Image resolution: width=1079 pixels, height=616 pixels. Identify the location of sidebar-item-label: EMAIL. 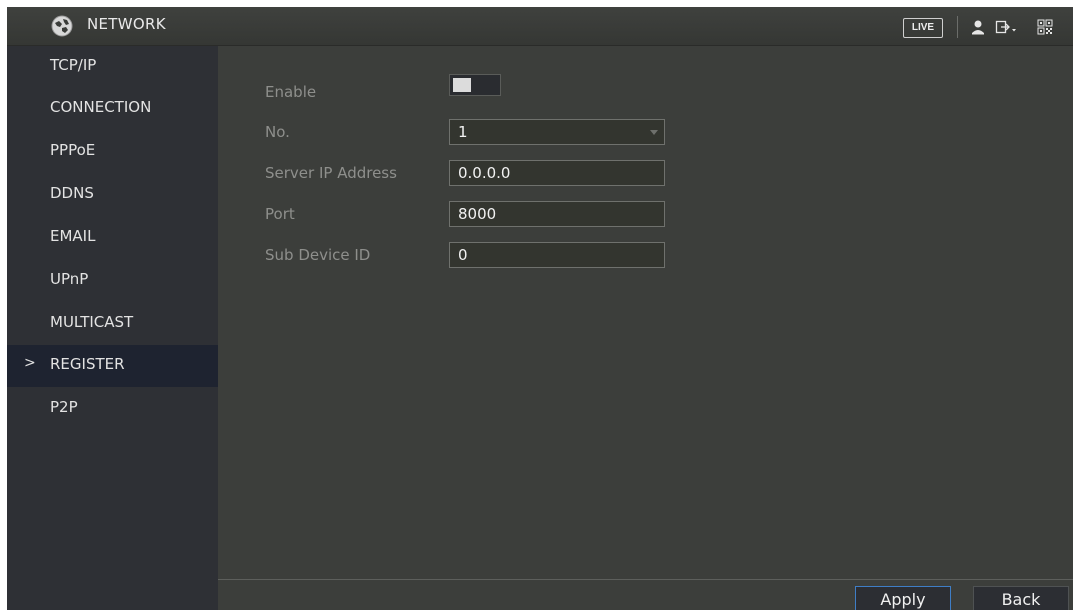
(73, 236).